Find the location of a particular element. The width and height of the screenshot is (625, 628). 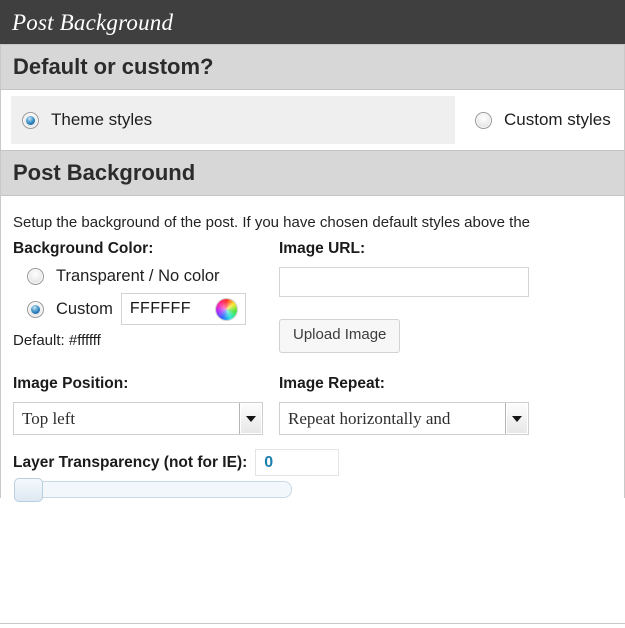

color-wheel-icon is located at coordinates (226, 309).